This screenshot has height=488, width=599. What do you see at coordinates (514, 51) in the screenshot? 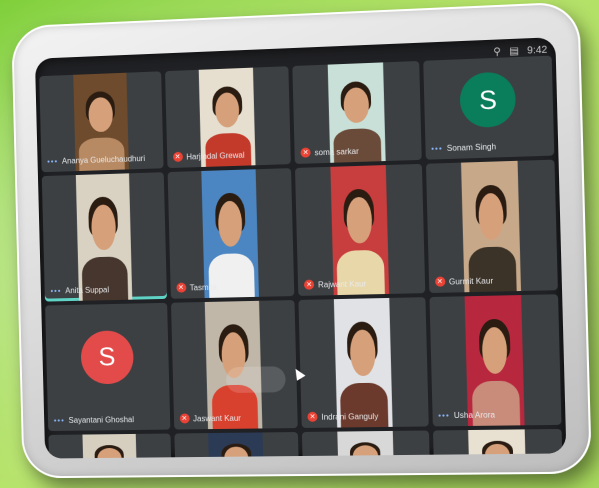
I see `chat-icon: ▤` at bounding box center [514, 51].